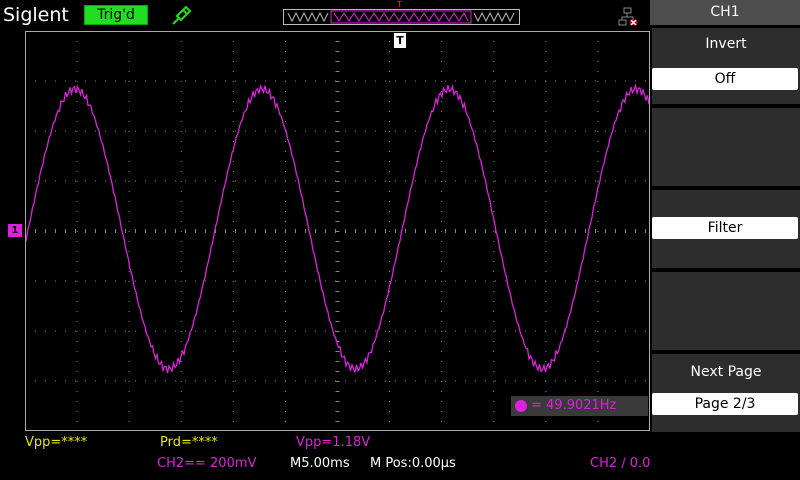 This screenshot has height=480, width=800. I want to click on ch1-period-measurement: Prd=****, so click(189, 442).